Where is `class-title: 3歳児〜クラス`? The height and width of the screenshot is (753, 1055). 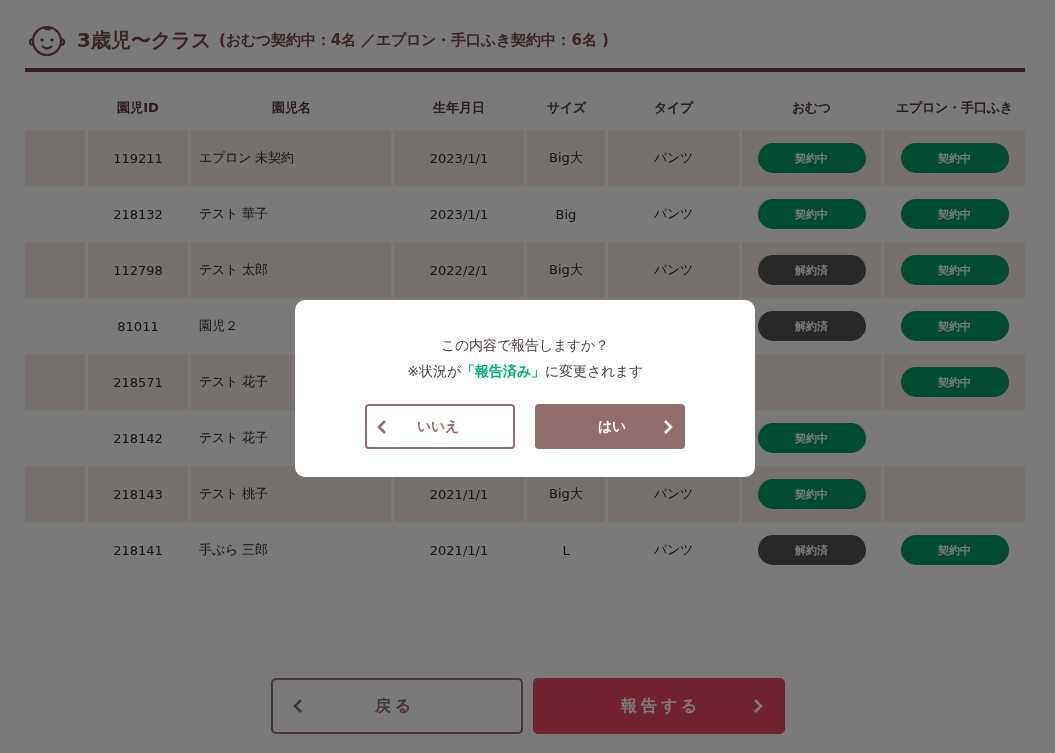
class-title: 3歳児〜クラス is located at coordinates (144, 40).